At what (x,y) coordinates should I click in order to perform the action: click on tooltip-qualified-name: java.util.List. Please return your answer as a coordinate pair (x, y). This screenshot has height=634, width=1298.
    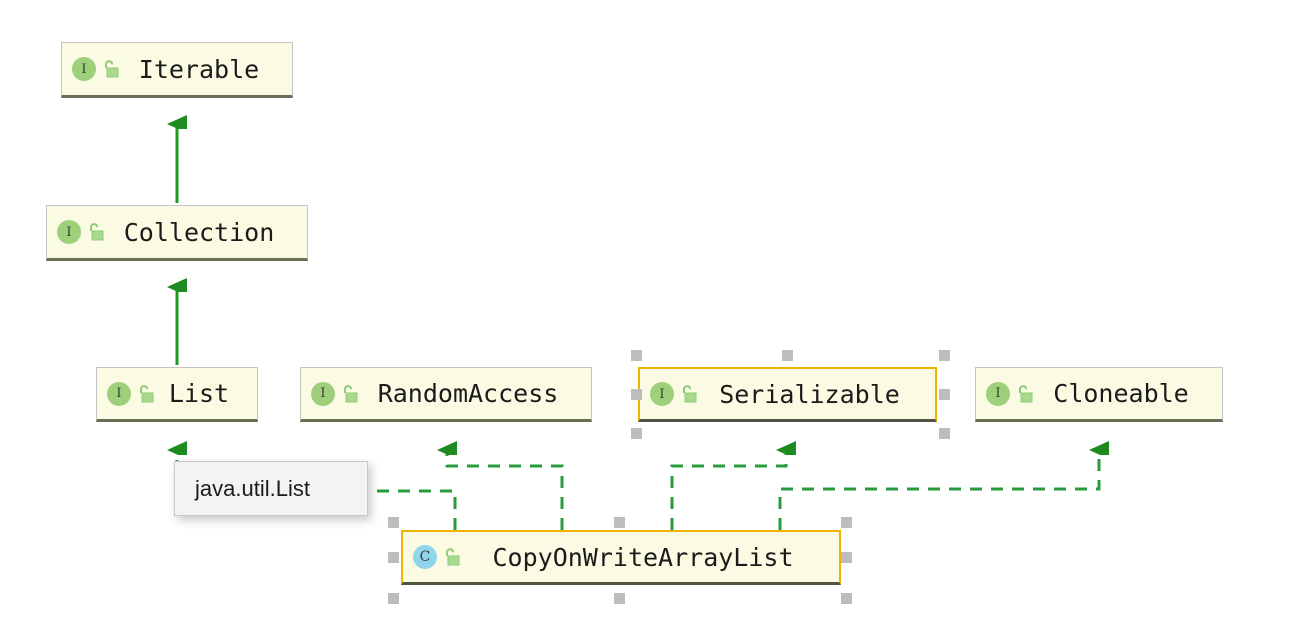
    Looking at the image, I should click on (271, 488).